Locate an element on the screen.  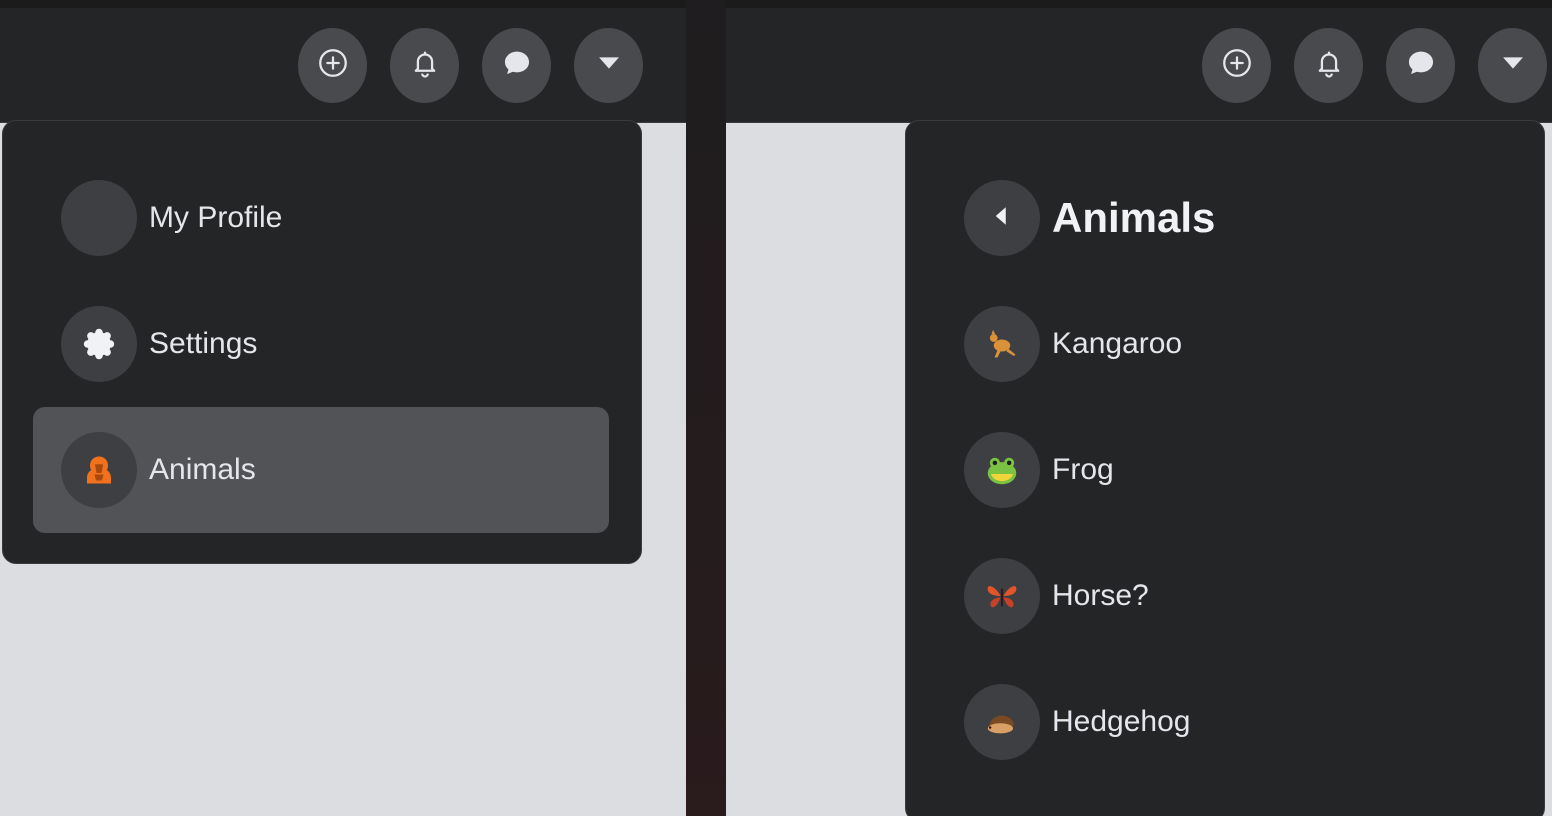
animal-icon is located at coordinates (99, 470).